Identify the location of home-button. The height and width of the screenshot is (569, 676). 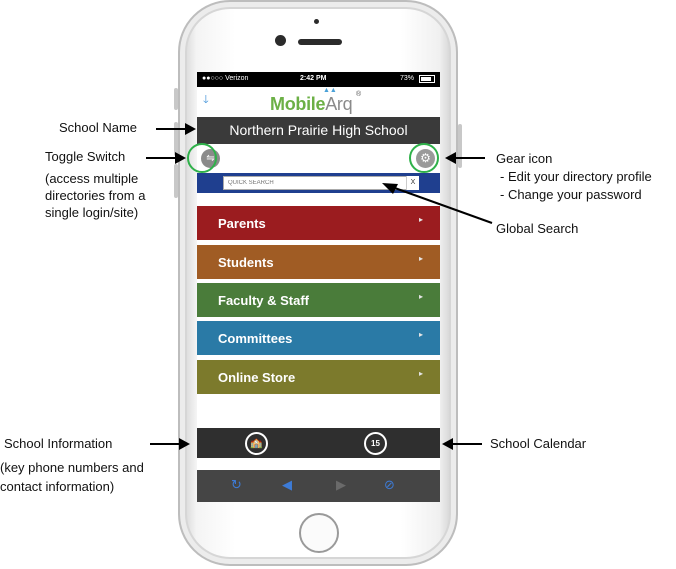
(319, 533).